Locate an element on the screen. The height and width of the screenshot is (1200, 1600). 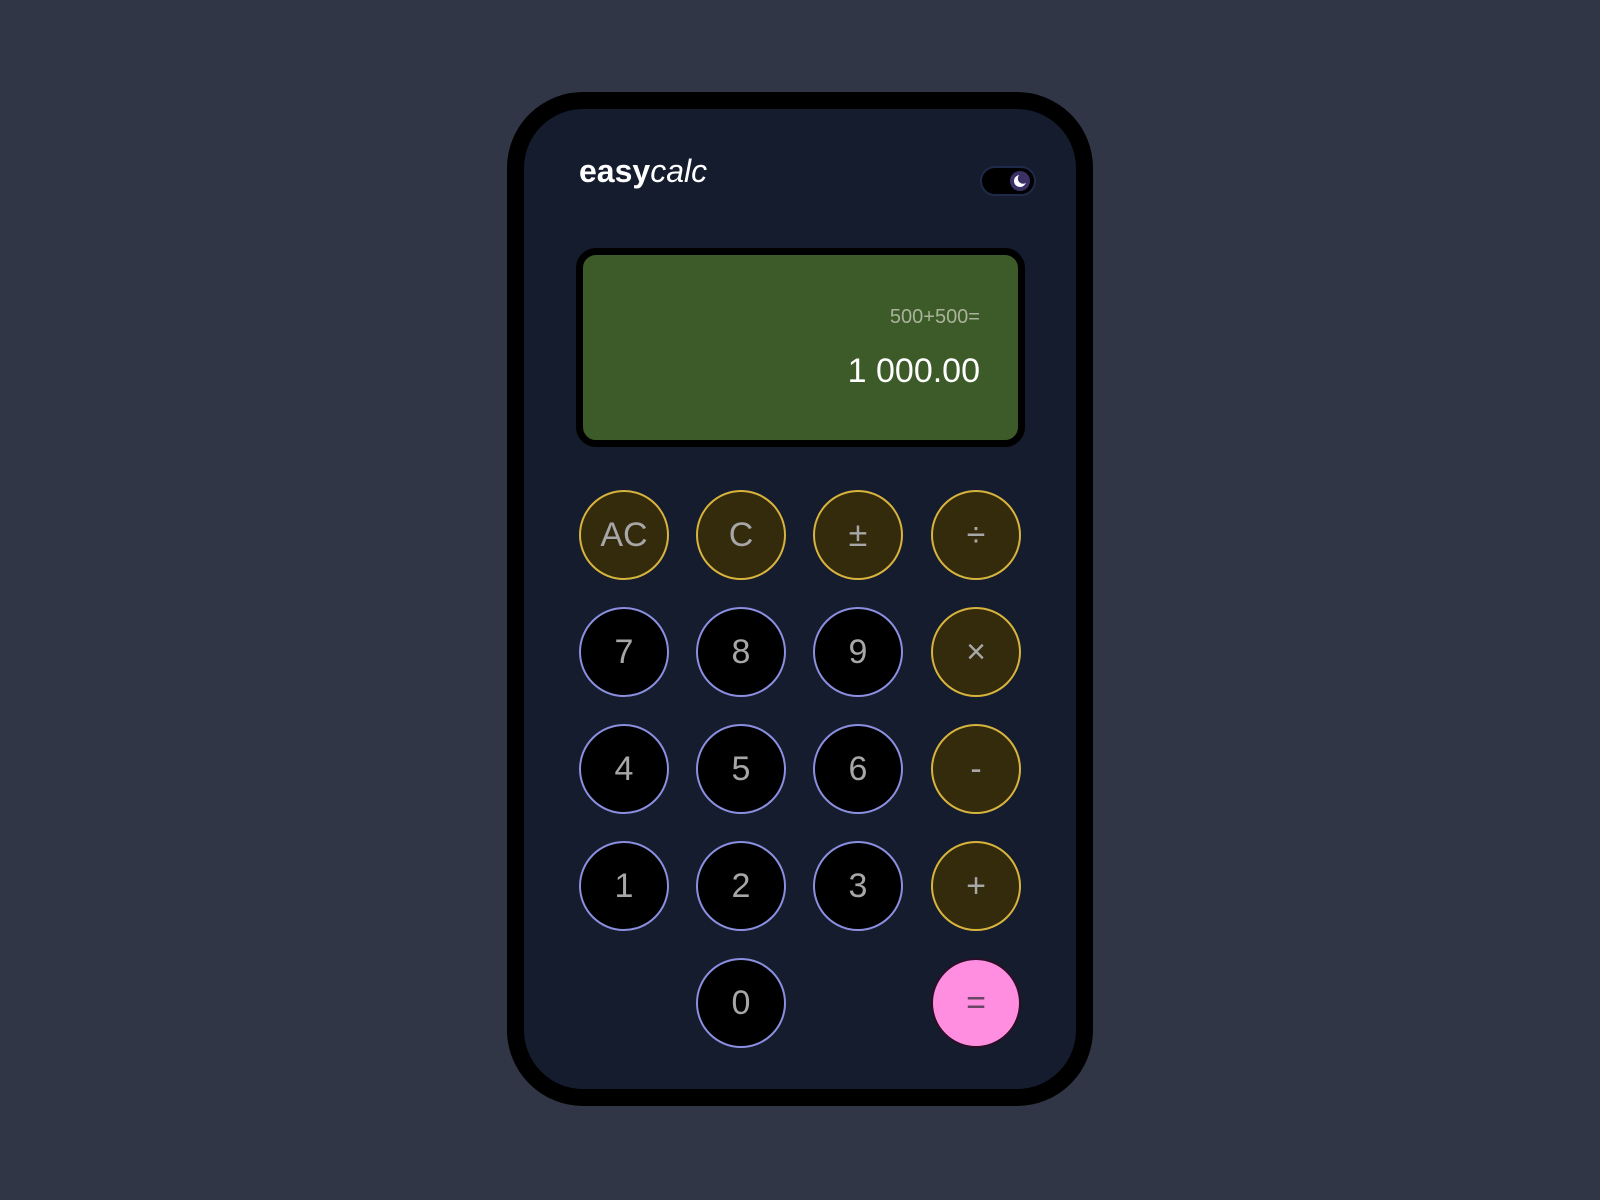
digit-8-button: 8 is located at coordinates (741, 652).